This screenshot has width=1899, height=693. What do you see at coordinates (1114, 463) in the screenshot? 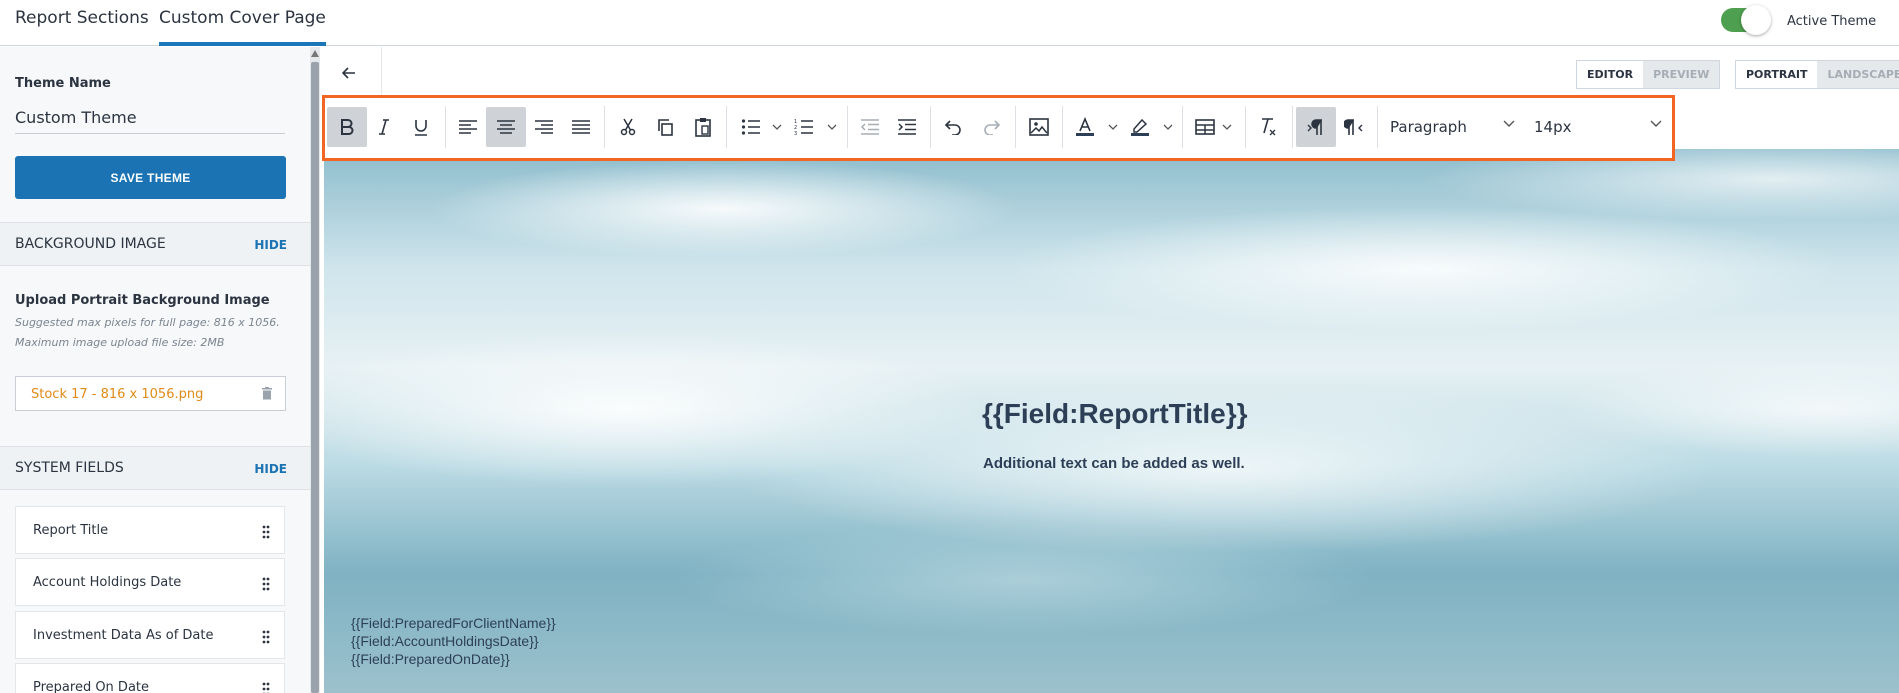
I see `additional-text: Additional text can be added as well.` at bounding box center [1114, 463].